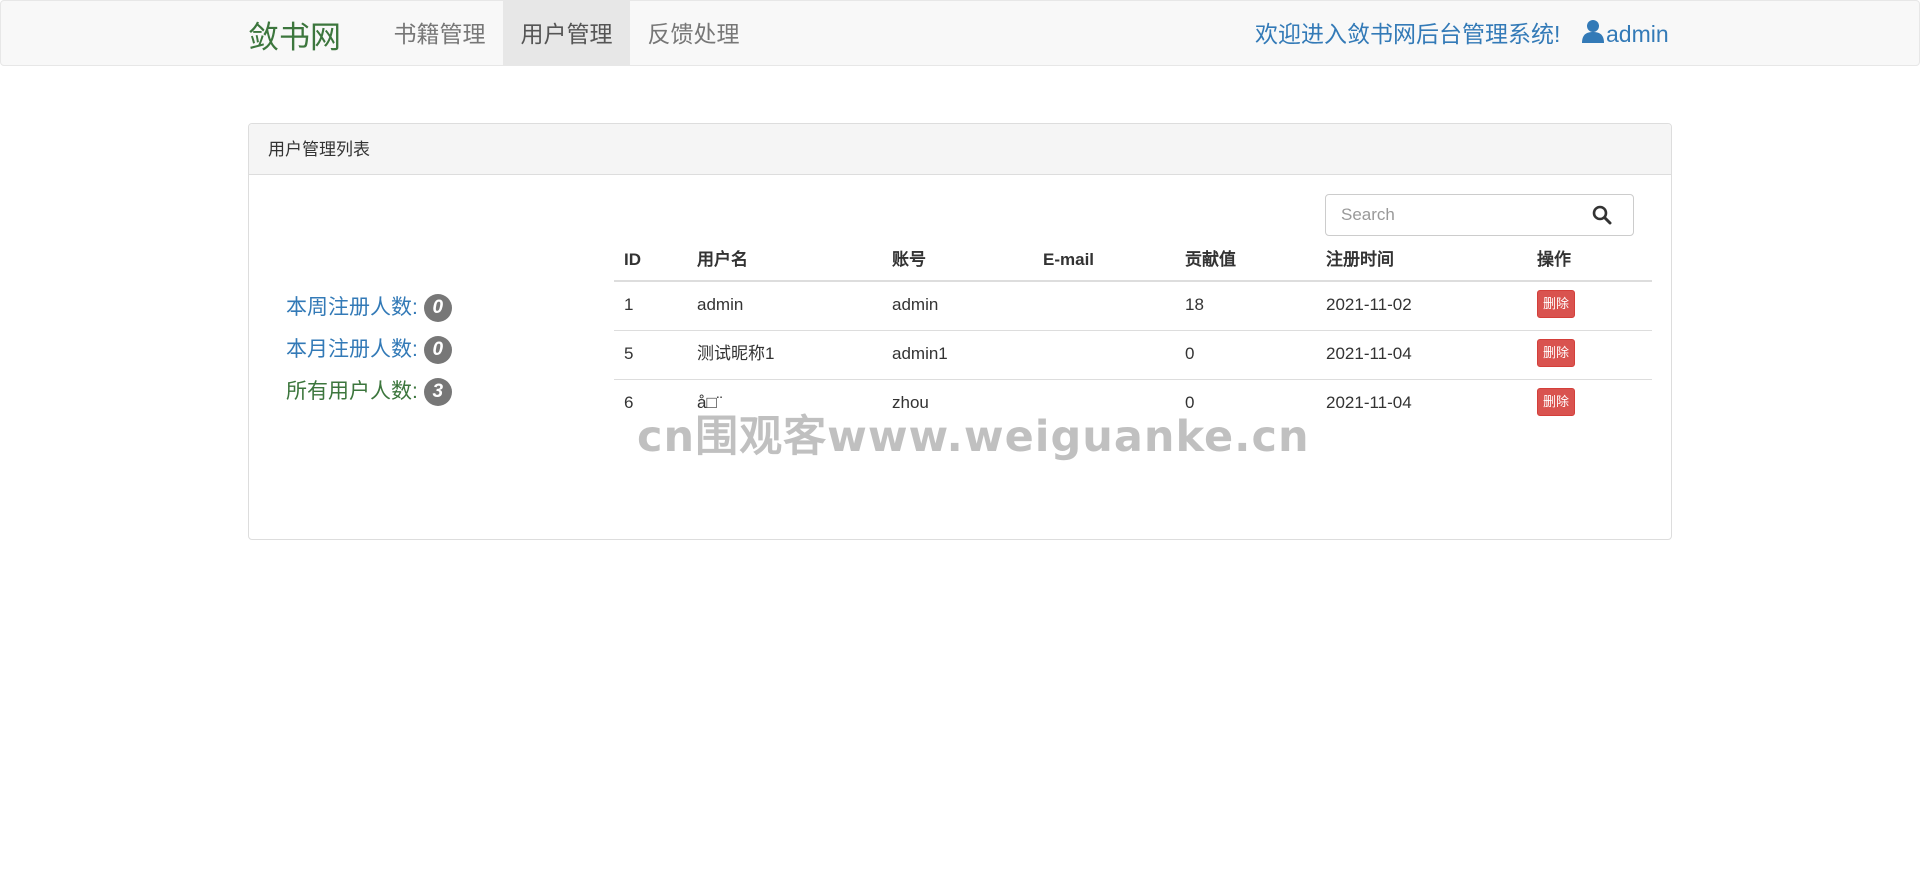 The width and height of the screenshot is (1920, 885). What do you see at coordinates (566, 33) in the screenshot?
I see `nav-item-users: 用户管理` at bounding box center [566, 33].